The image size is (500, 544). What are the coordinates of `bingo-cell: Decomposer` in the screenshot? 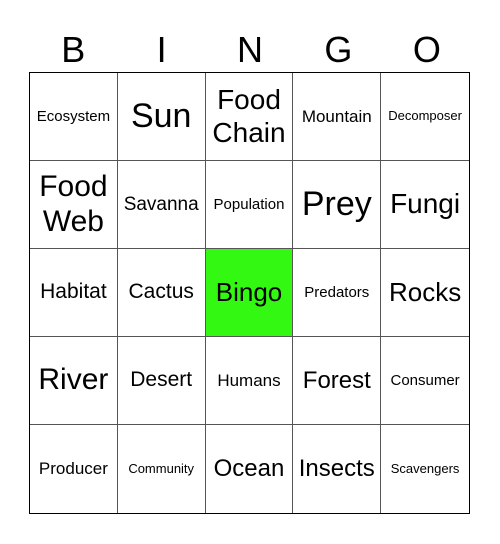 It's located at (425, 117).